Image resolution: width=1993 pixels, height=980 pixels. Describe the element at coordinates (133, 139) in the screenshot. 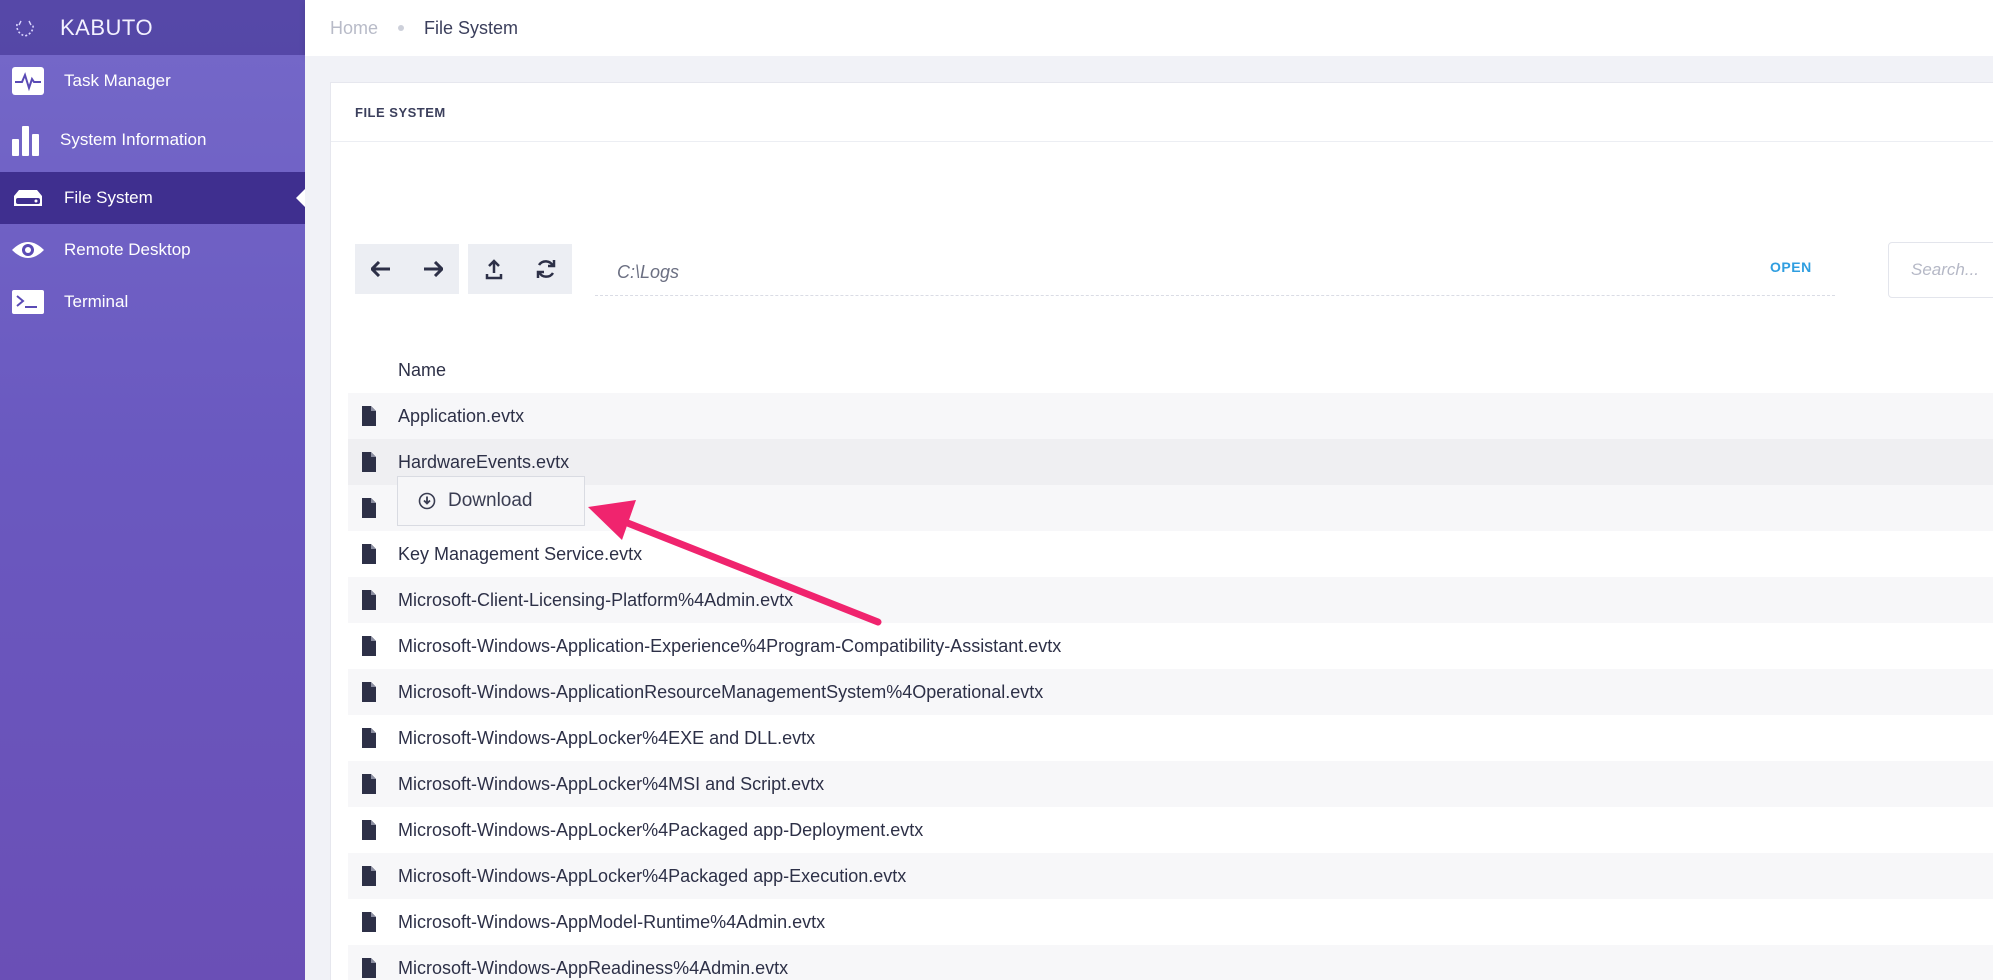

I see `sidebar-item-label: System Information` at that location.